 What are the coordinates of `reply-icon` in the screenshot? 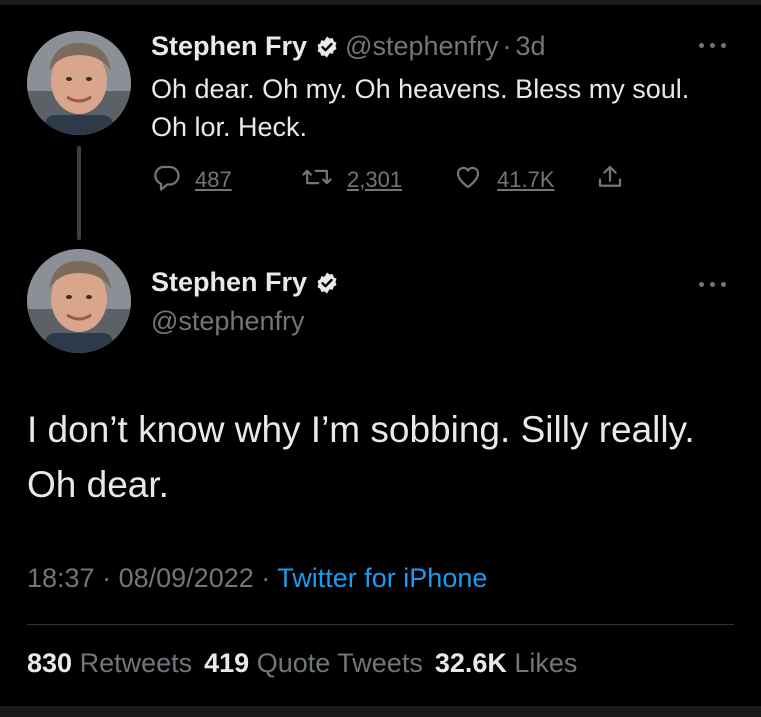 It's located at (166, 180).